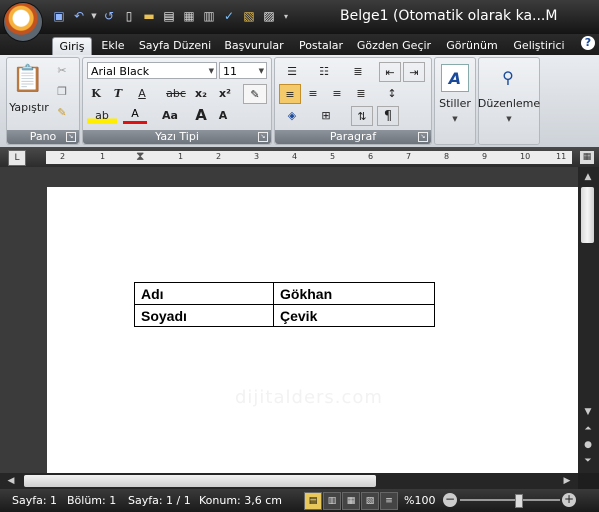  I want to click on font-size-combo: 11 ▼, so click(243, 70).